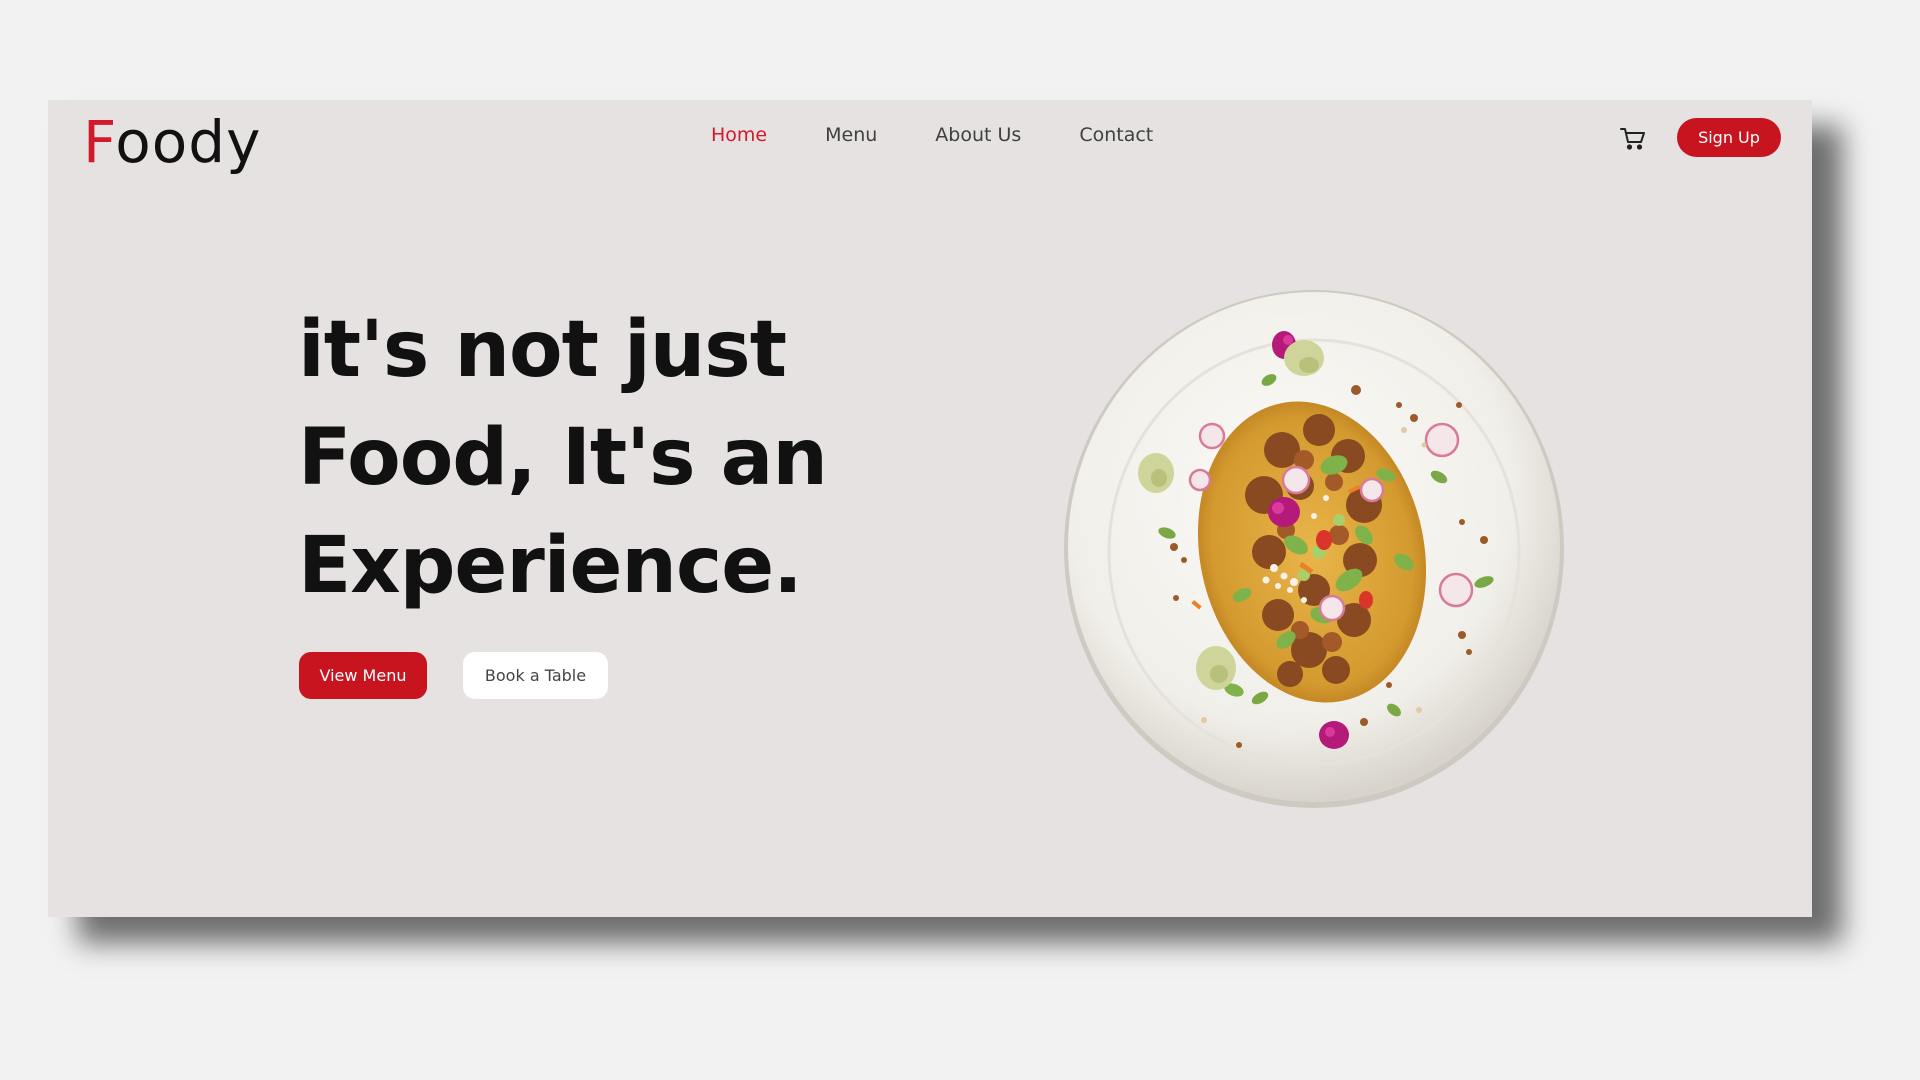  I want to click on hero-title-line-1: it's not just, so click(542, 350).